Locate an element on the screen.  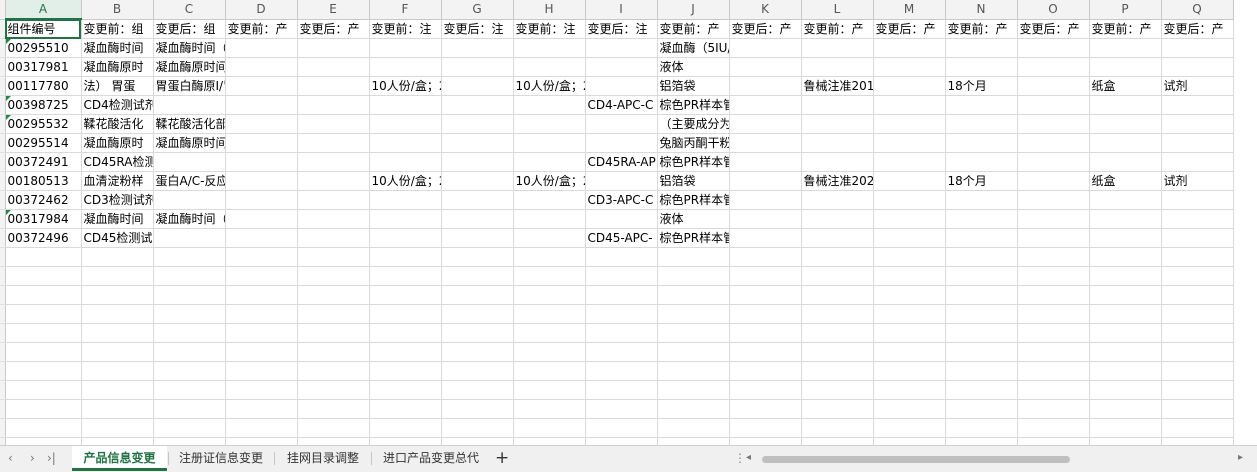
cell-k22 is located at coordinates (765, 428).